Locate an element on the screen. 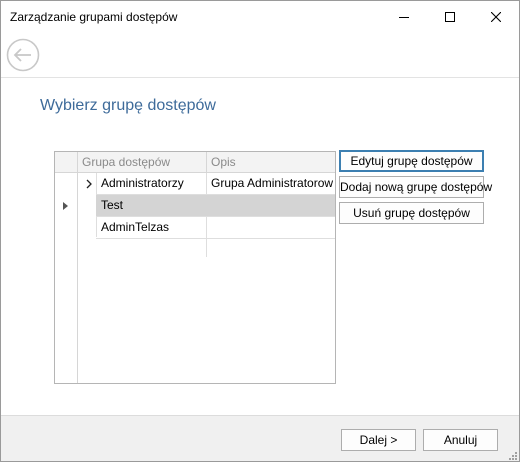 This screenshot has height=462, width=520. divider is located at coordinates (260, 77).